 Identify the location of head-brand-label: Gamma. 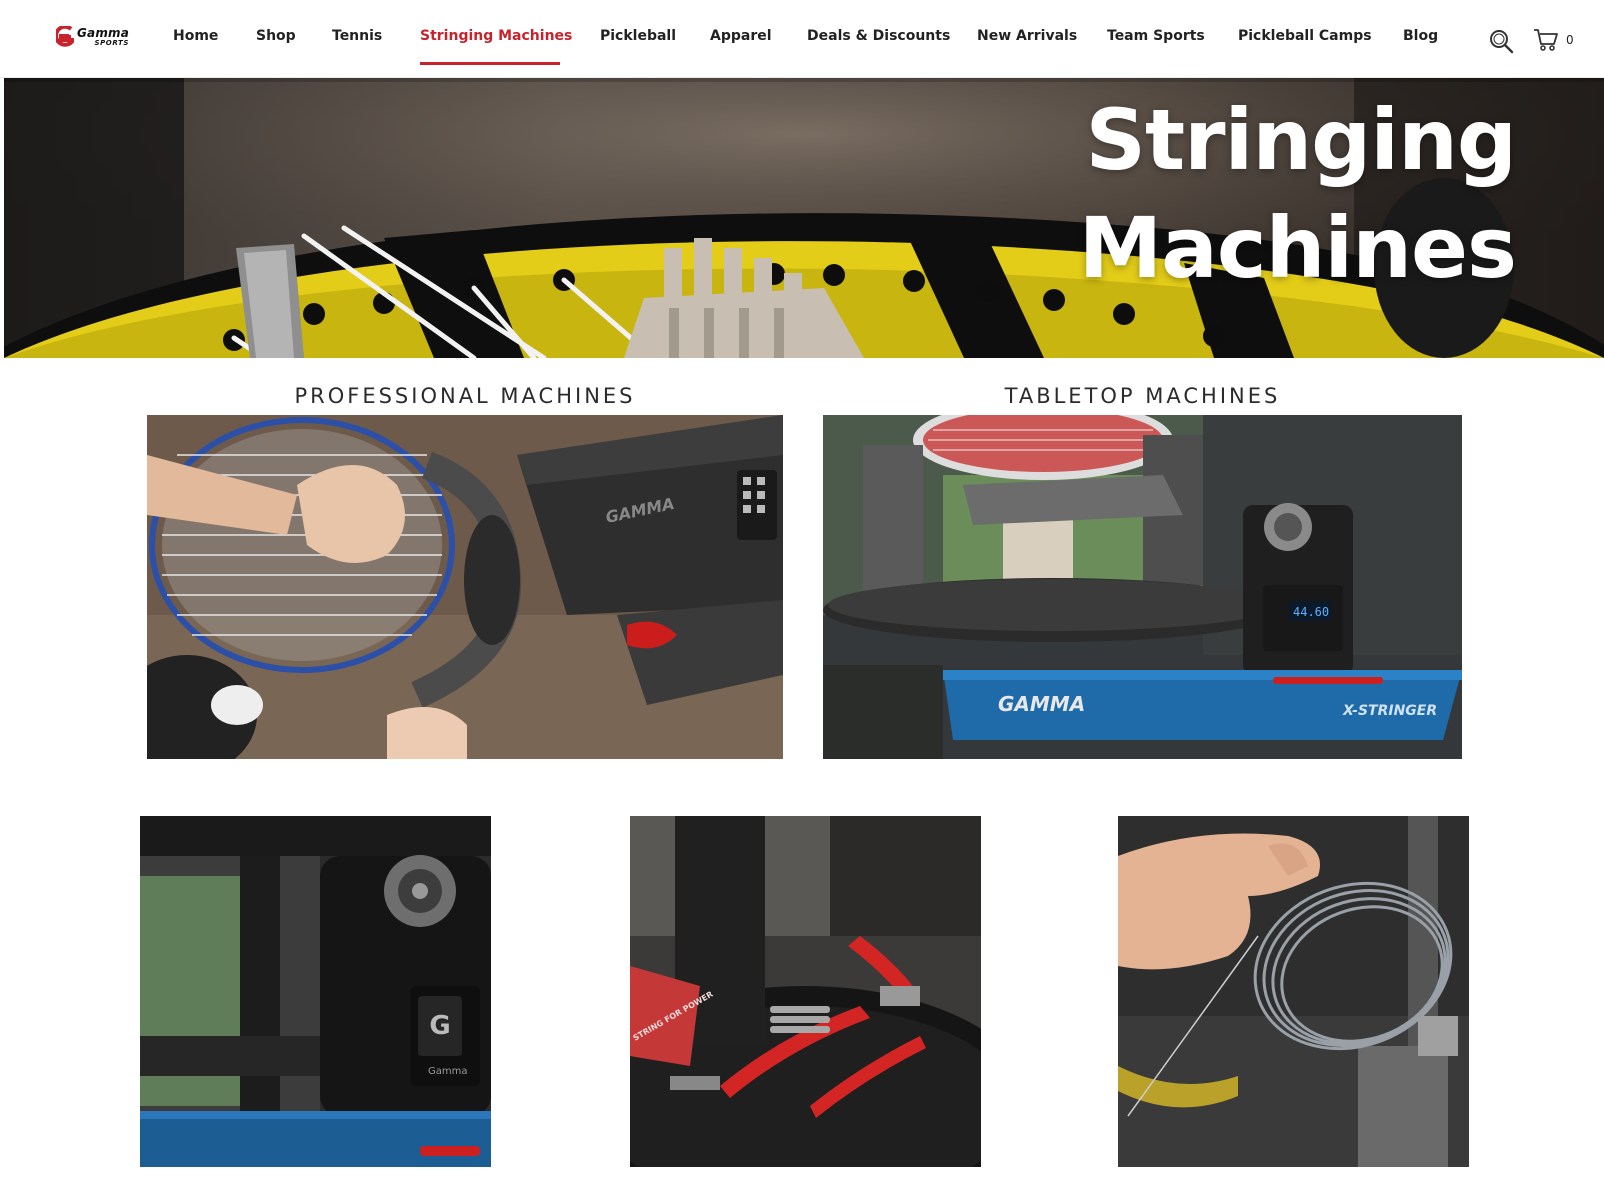
(448, 1071).